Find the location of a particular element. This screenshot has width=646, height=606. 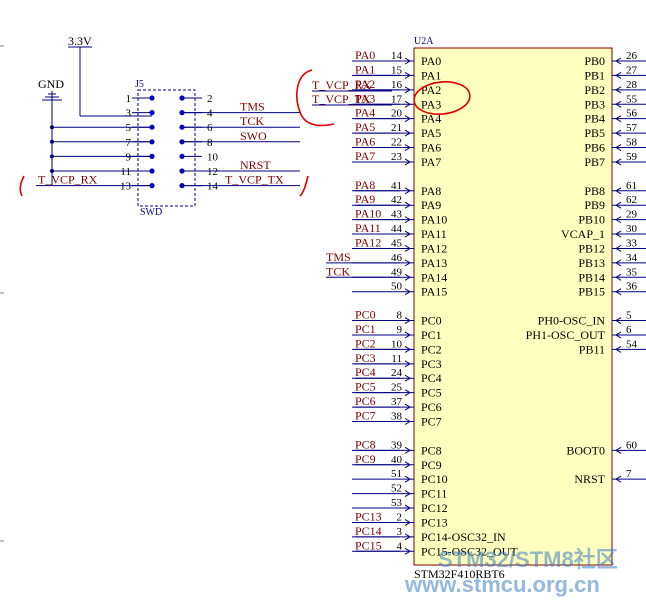

mcu-pin-number: 22 is located at coordinates (396, 143).